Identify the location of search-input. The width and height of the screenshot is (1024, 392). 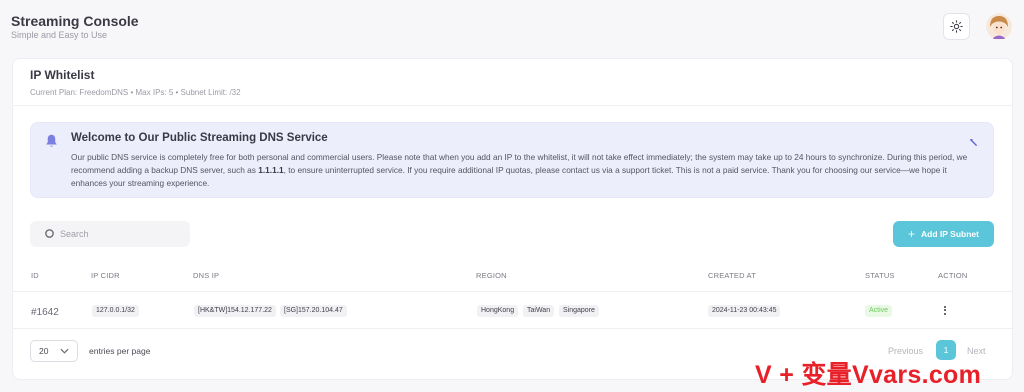
(120, 234).